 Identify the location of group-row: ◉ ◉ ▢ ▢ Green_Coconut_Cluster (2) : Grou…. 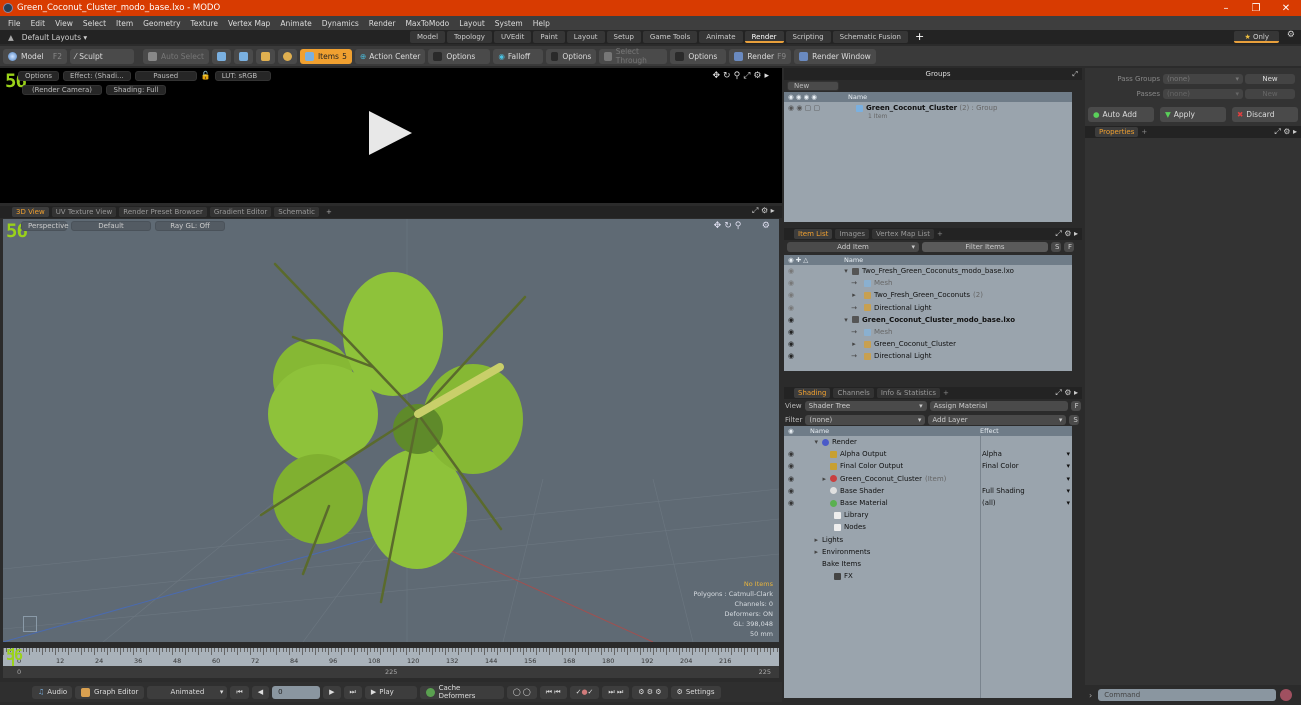
(928, 111).